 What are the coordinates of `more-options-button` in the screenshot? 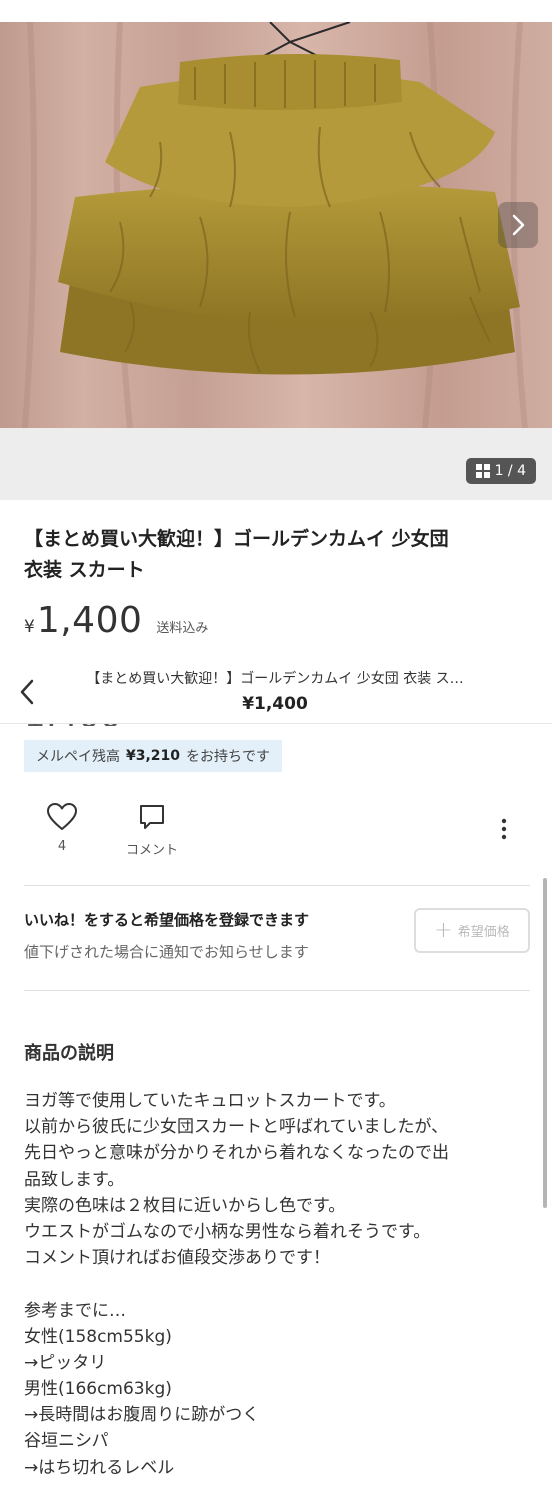 It's located at (504, 829).